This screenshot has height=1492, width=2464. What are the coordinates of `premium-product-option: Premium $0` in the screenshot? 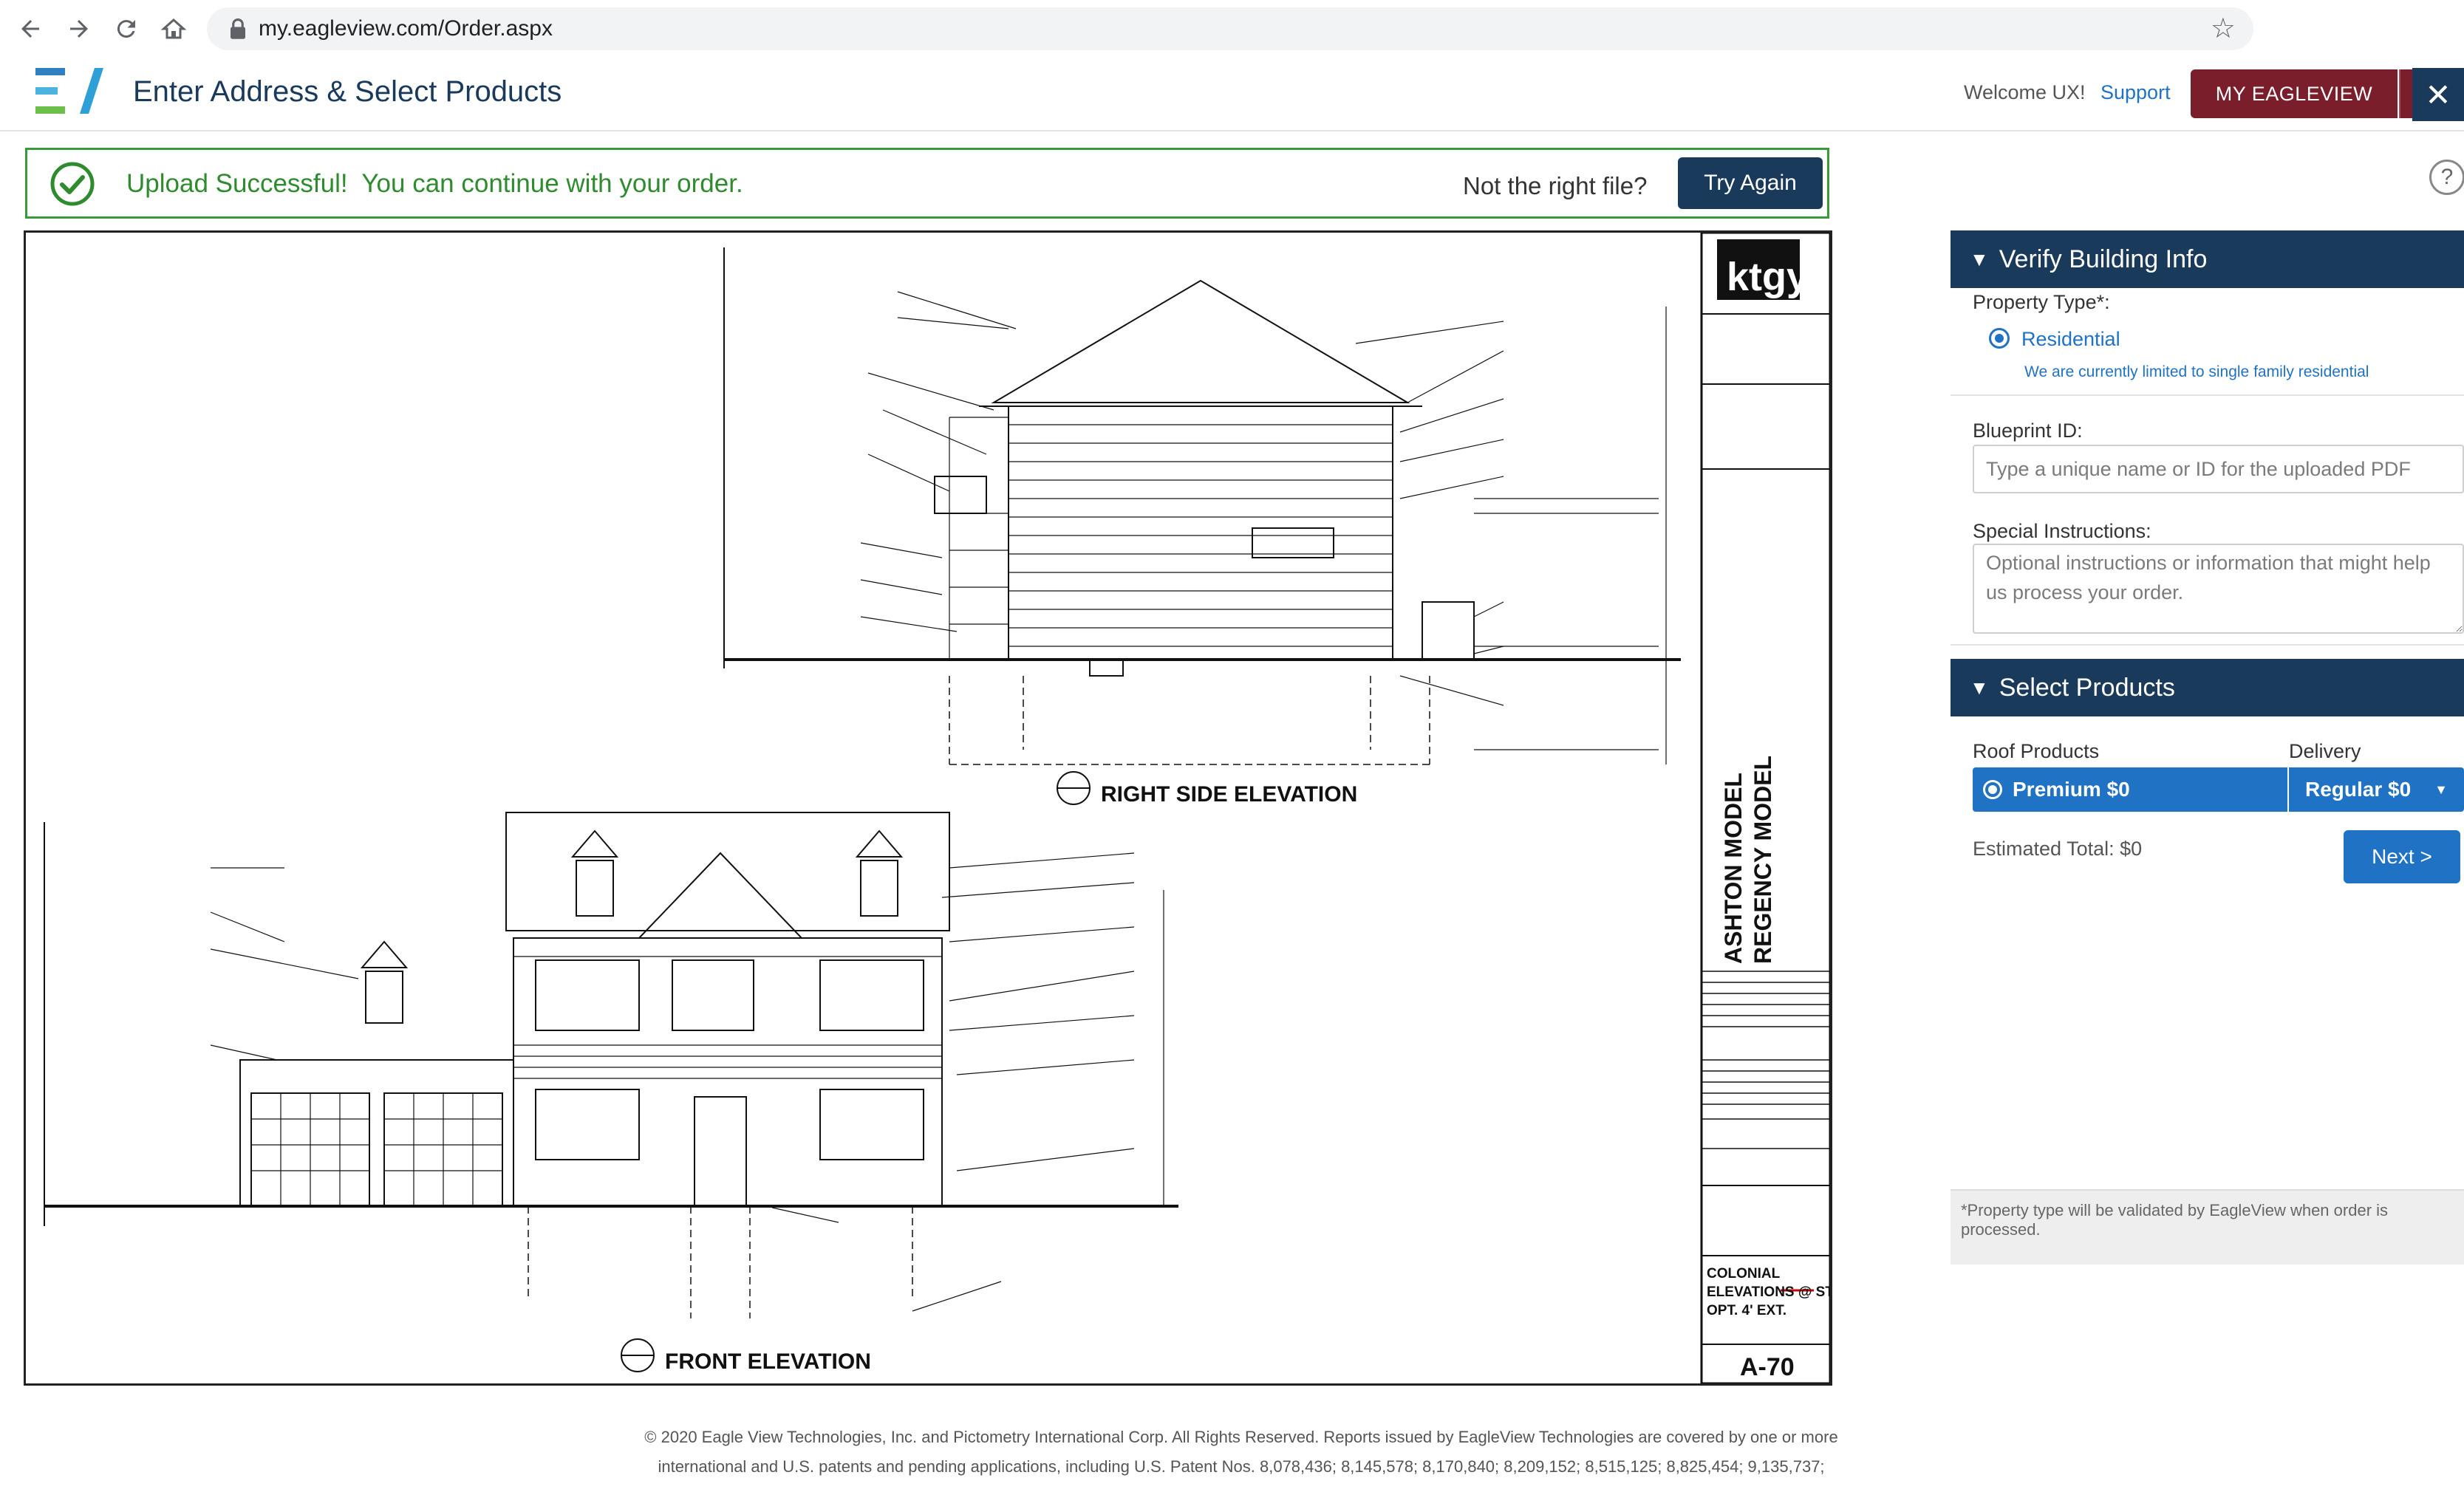 It's located at (2130, 789).